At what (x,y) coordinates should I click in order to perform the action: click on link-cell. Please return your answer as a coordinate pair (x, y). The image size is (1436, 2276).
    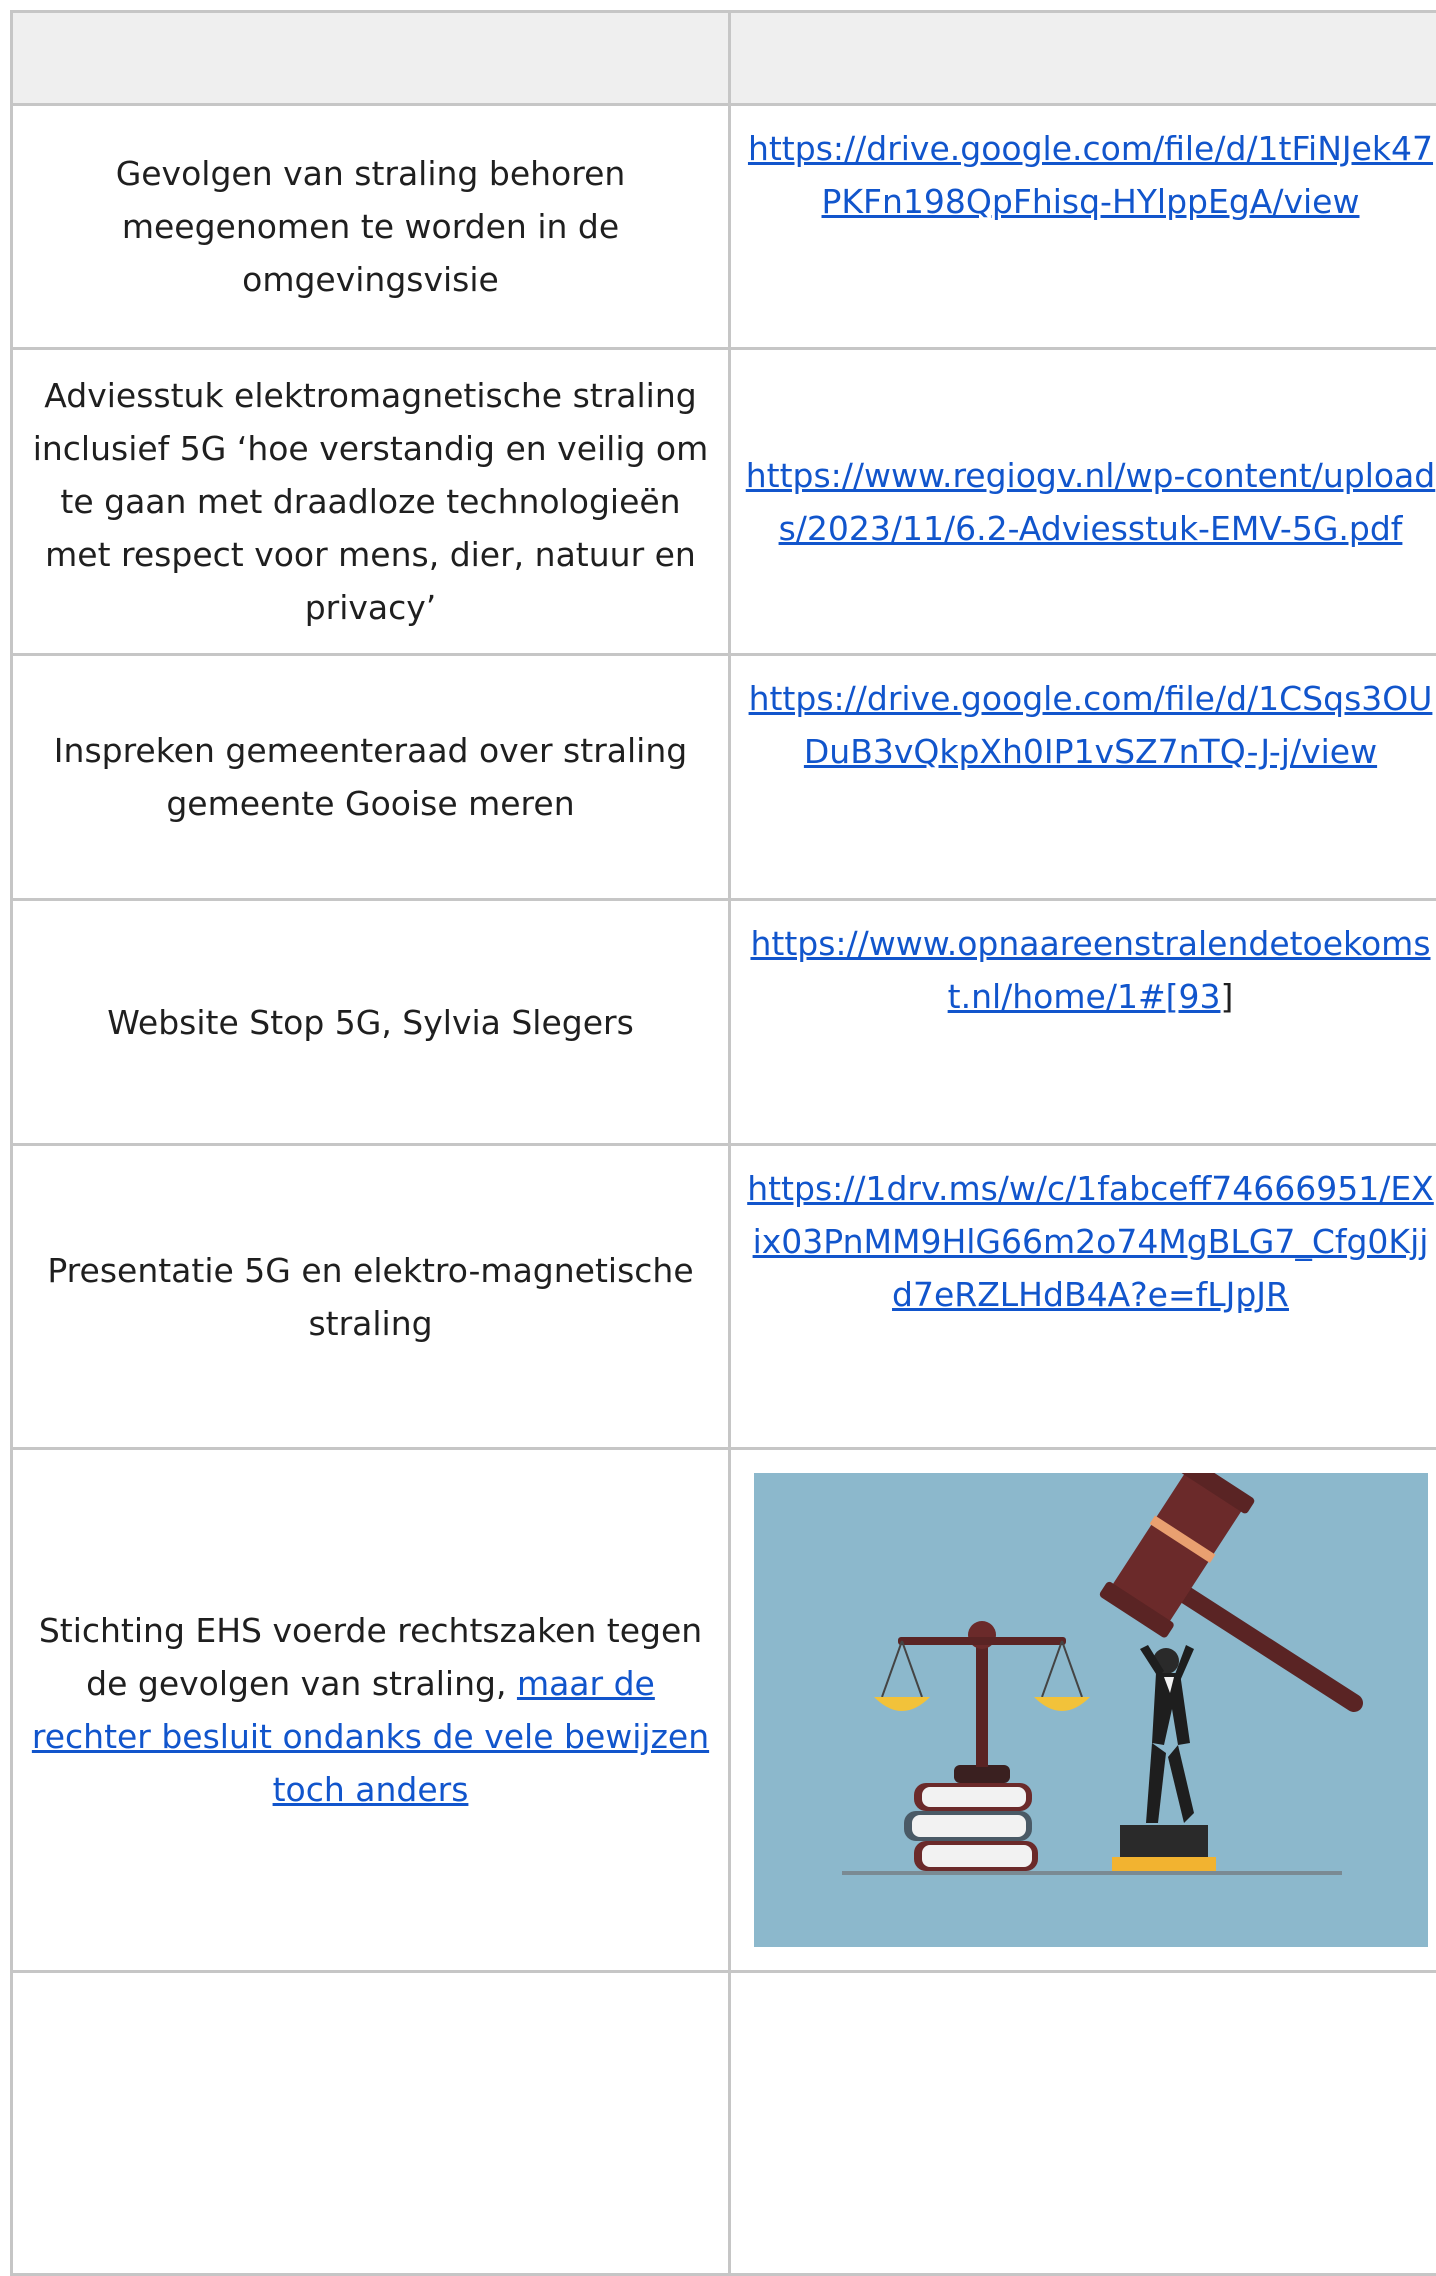
    Looking at the image, I should click on (1083, 2123).